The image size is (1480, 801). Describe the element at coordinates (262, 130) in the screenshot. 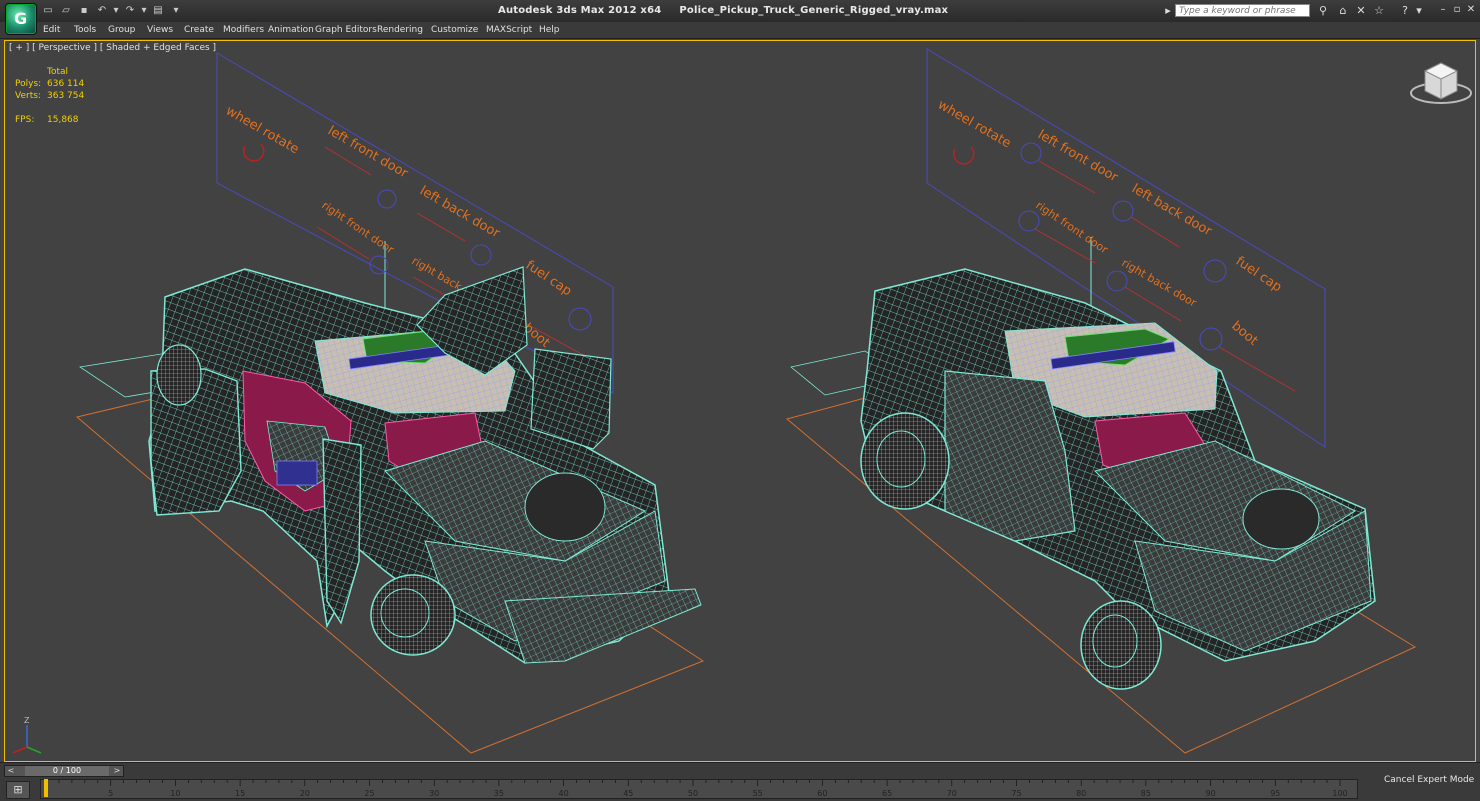

I see `rig-label-wheel-rotate: wheel rotate` at that location.